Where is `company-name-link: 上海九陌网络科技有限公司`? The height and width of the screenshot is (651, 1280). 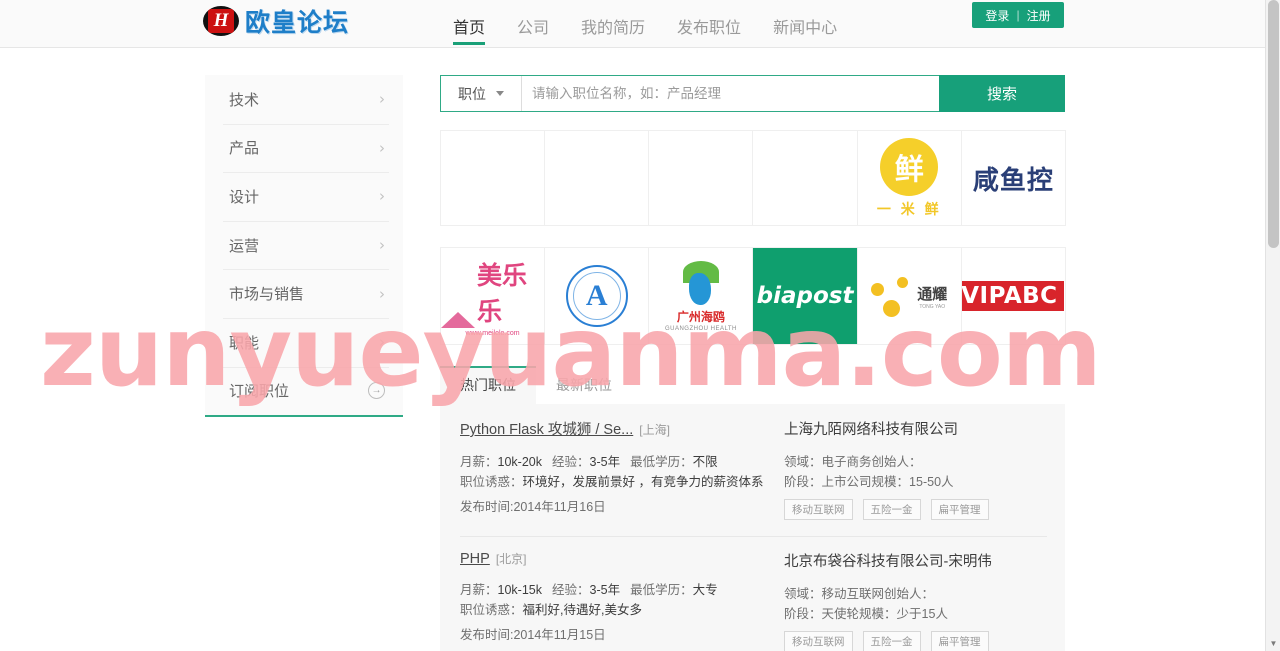
company-name-link: 上海九陌网络科技有限公司 is located at coordinates (915, 428).